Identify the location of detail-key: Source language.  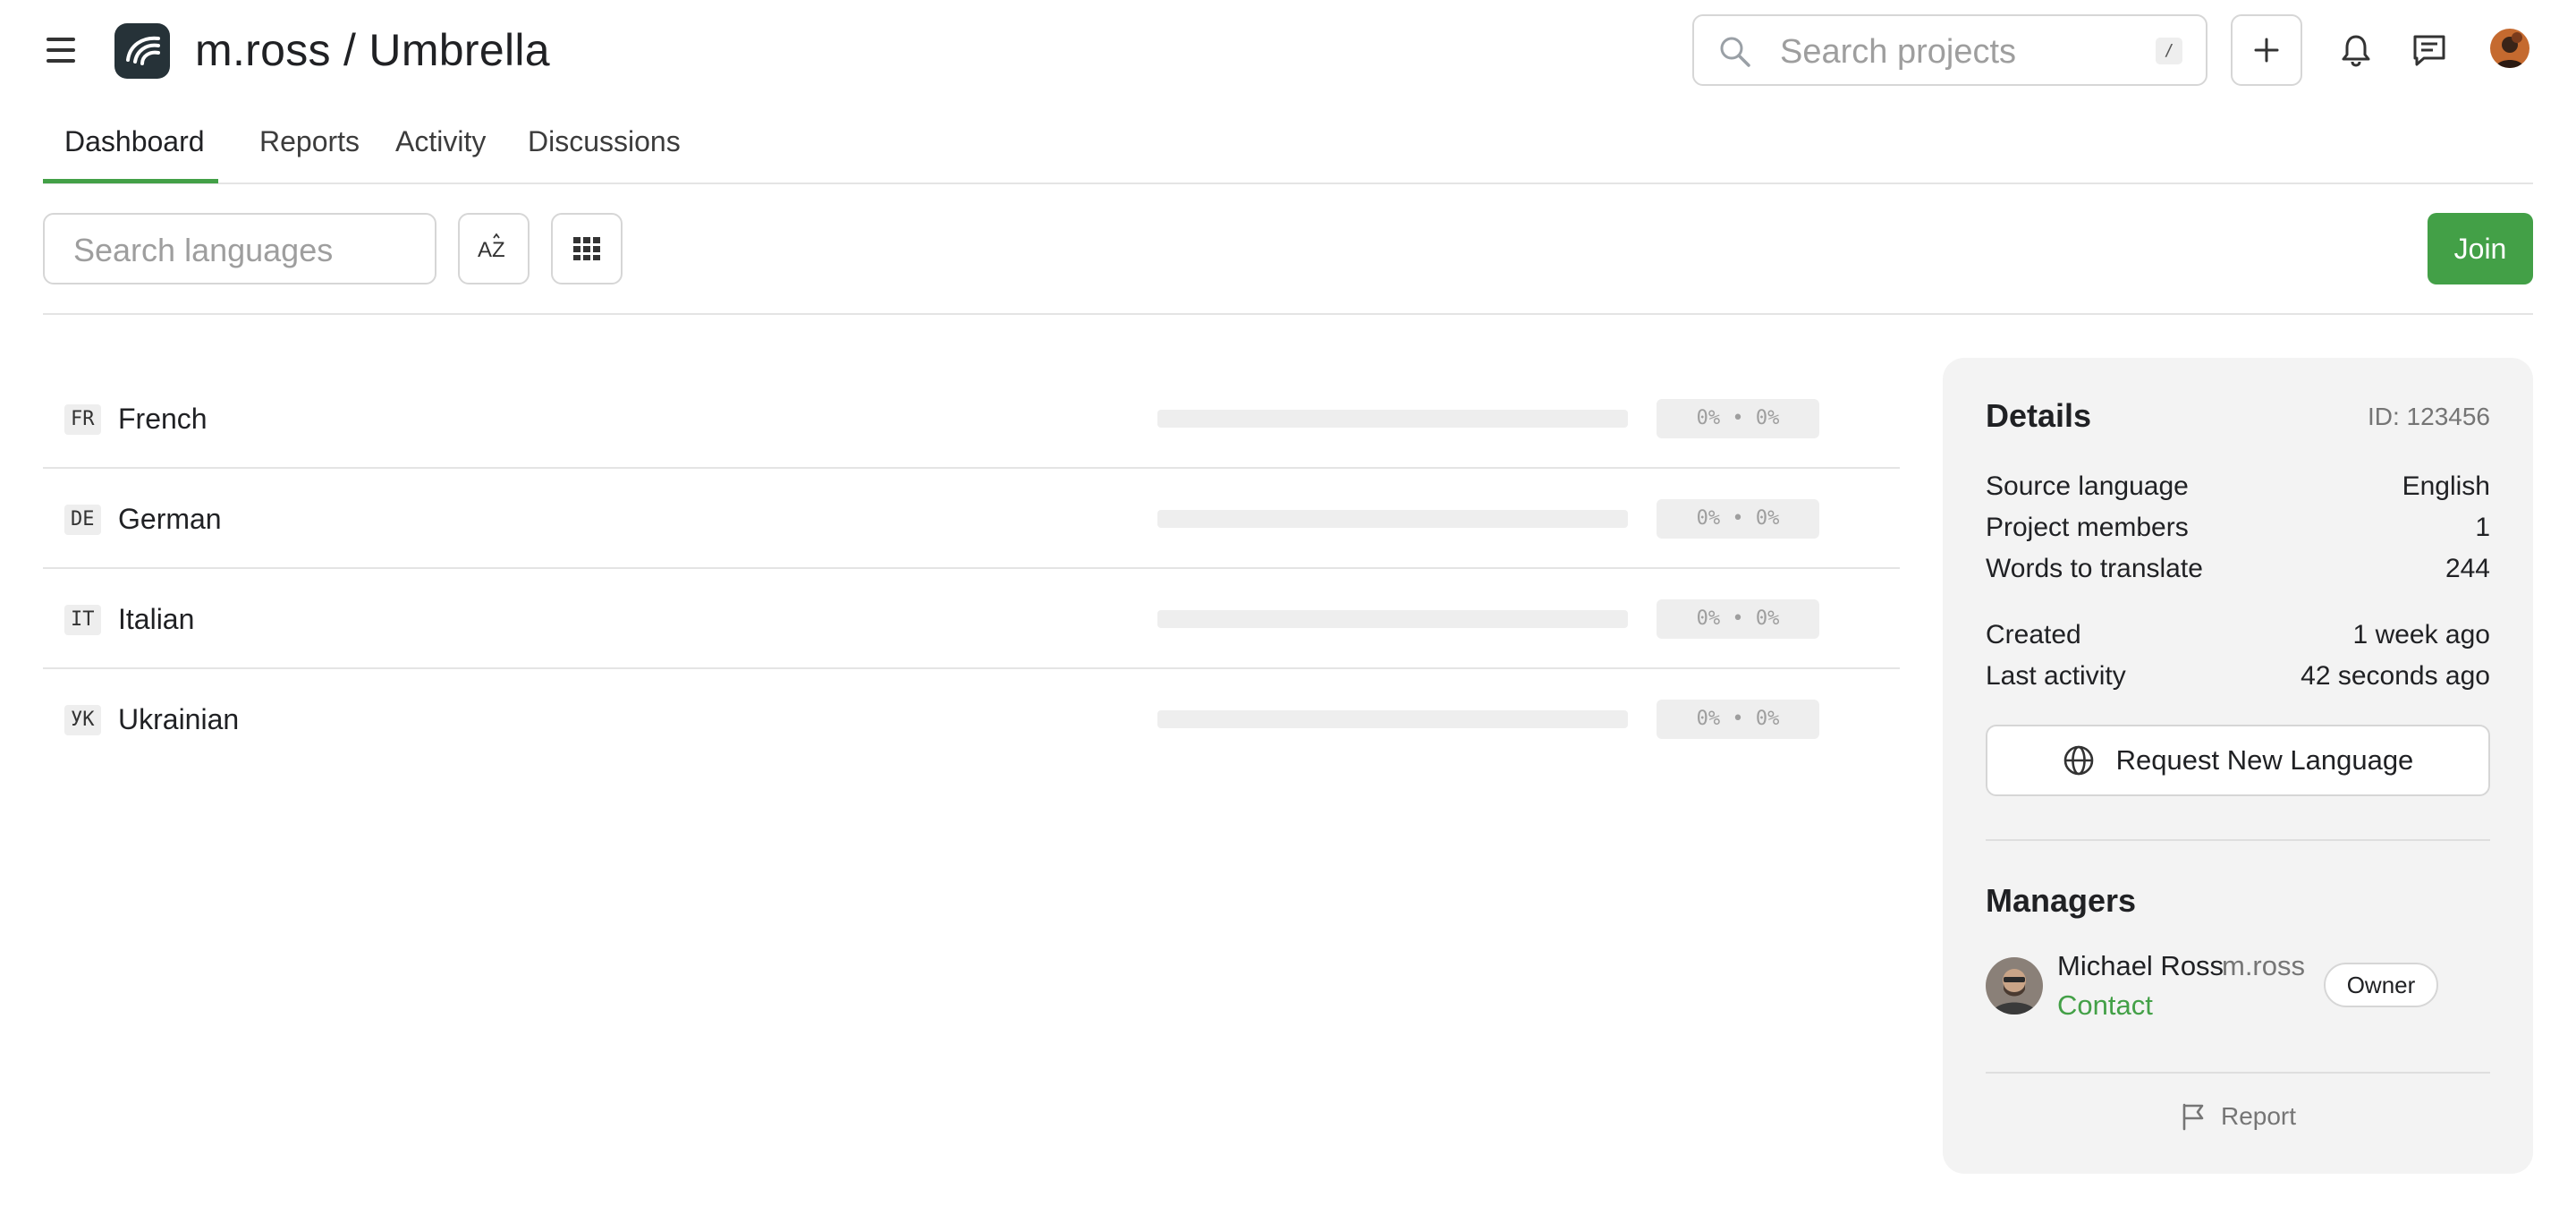
(2087, 486).